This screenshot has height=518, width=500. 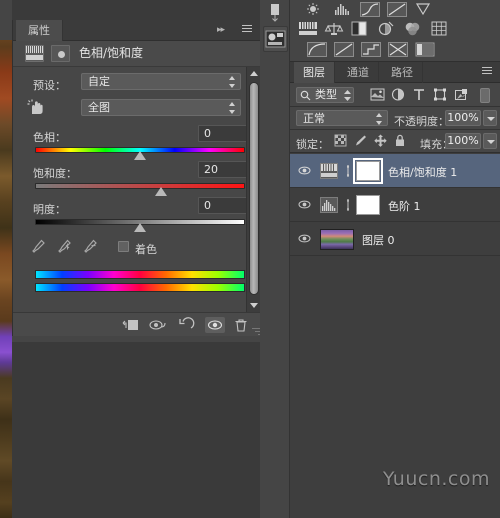 I want to click on eyedropper-glyph, so click(x=38, y=246).